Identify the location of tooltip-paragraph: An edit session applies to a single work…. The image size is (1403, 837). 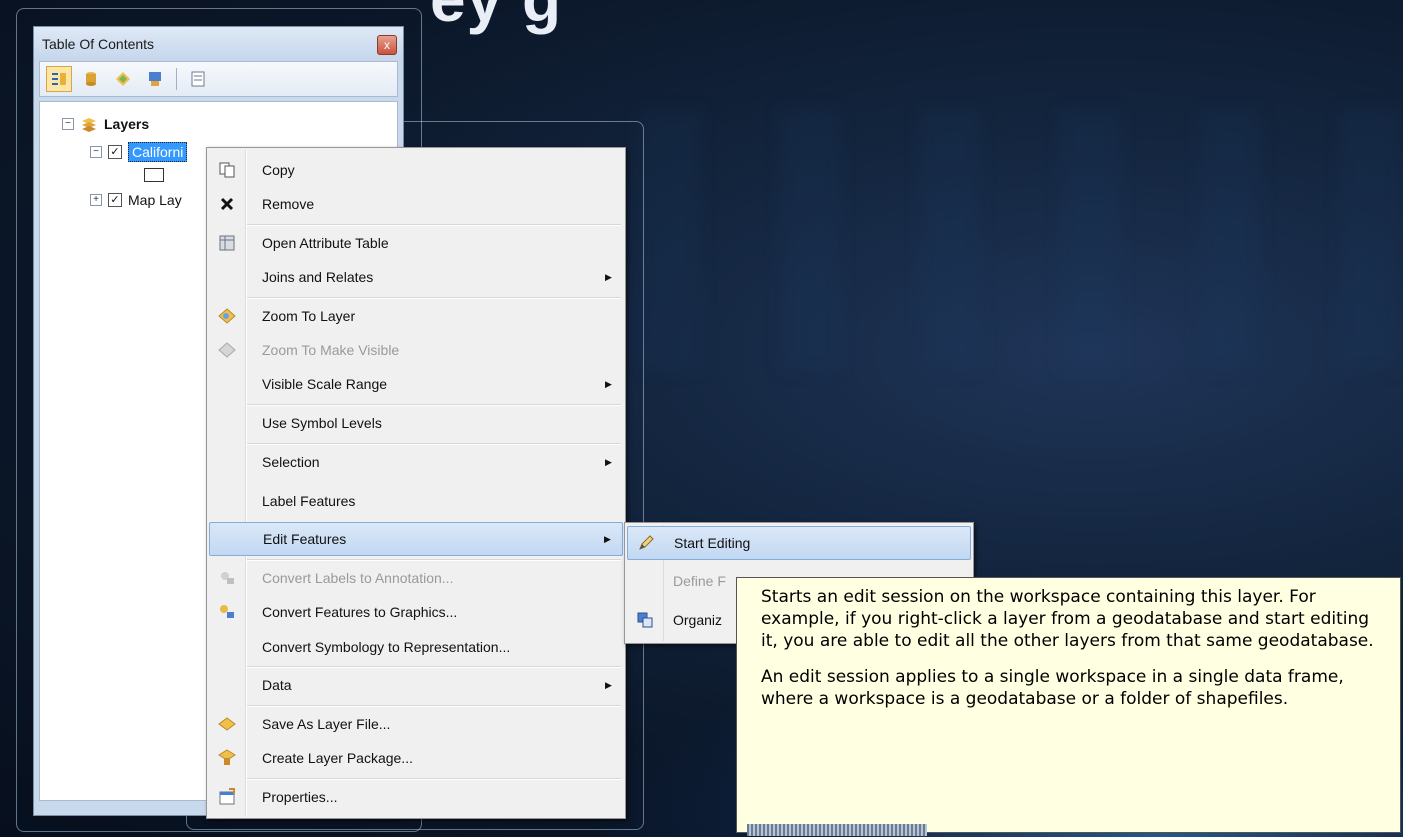
(1052, 688).